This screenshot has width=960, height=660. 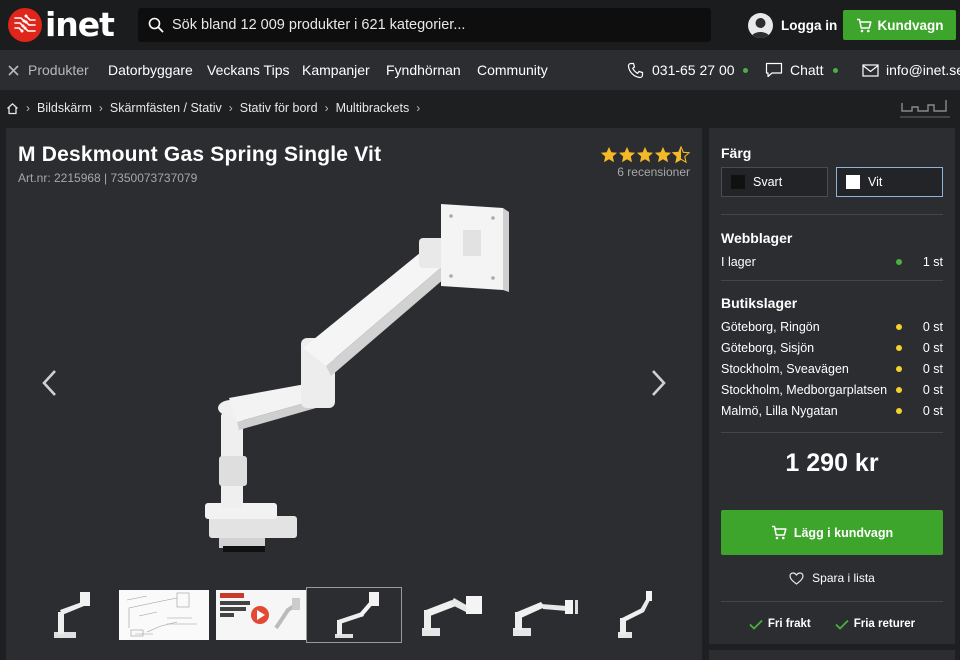 What do you see at coordinates (843, 578) in the screenshot?
I see `save-to-list-label: Spara i lista` at bounding box center [843, 578].